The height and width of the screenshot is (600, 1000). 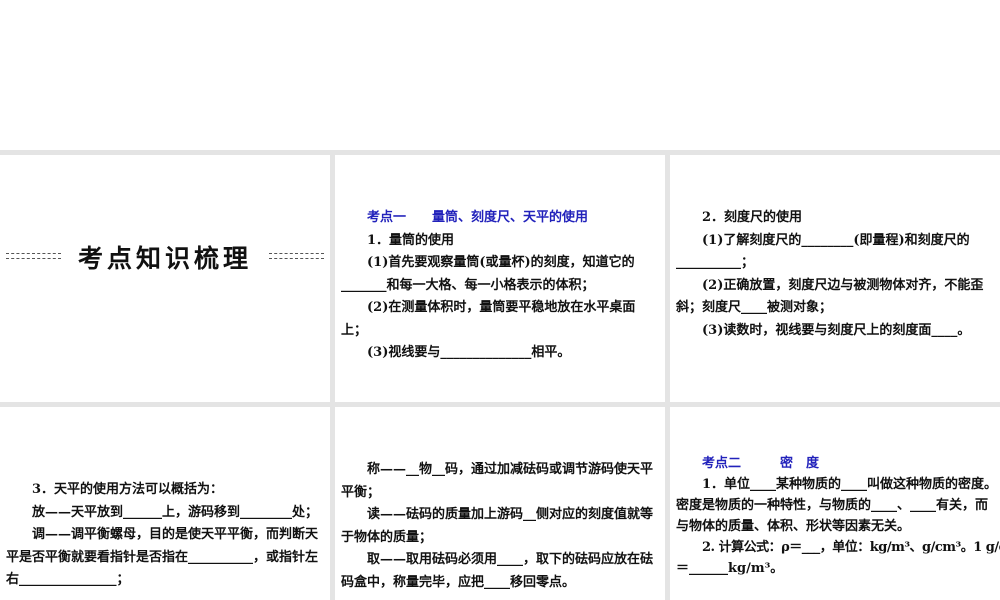 I want to click on line: 读——砝码的质量加上游码__侧对应的刻度值就等于物体的质量；, so click(x=497, y=526).